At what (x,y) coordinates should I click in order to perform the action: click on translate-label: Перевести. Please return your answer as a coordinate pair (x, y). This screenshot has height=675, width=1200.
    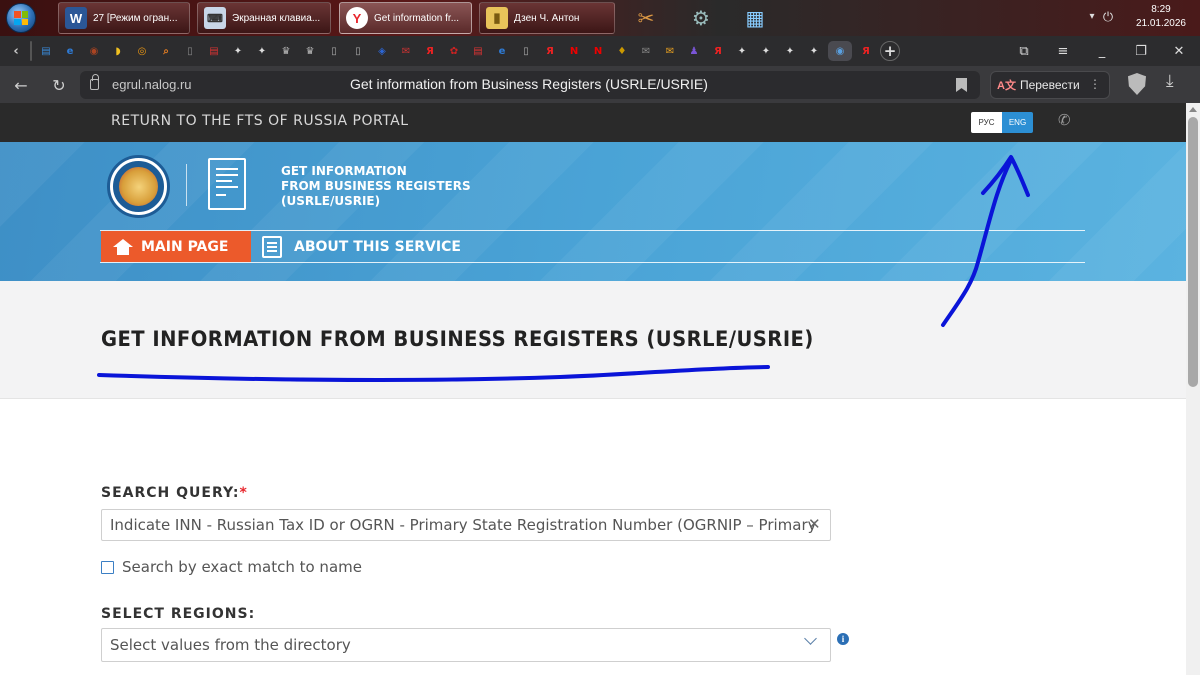
    Looking at the image, I should click on (1049, 85).